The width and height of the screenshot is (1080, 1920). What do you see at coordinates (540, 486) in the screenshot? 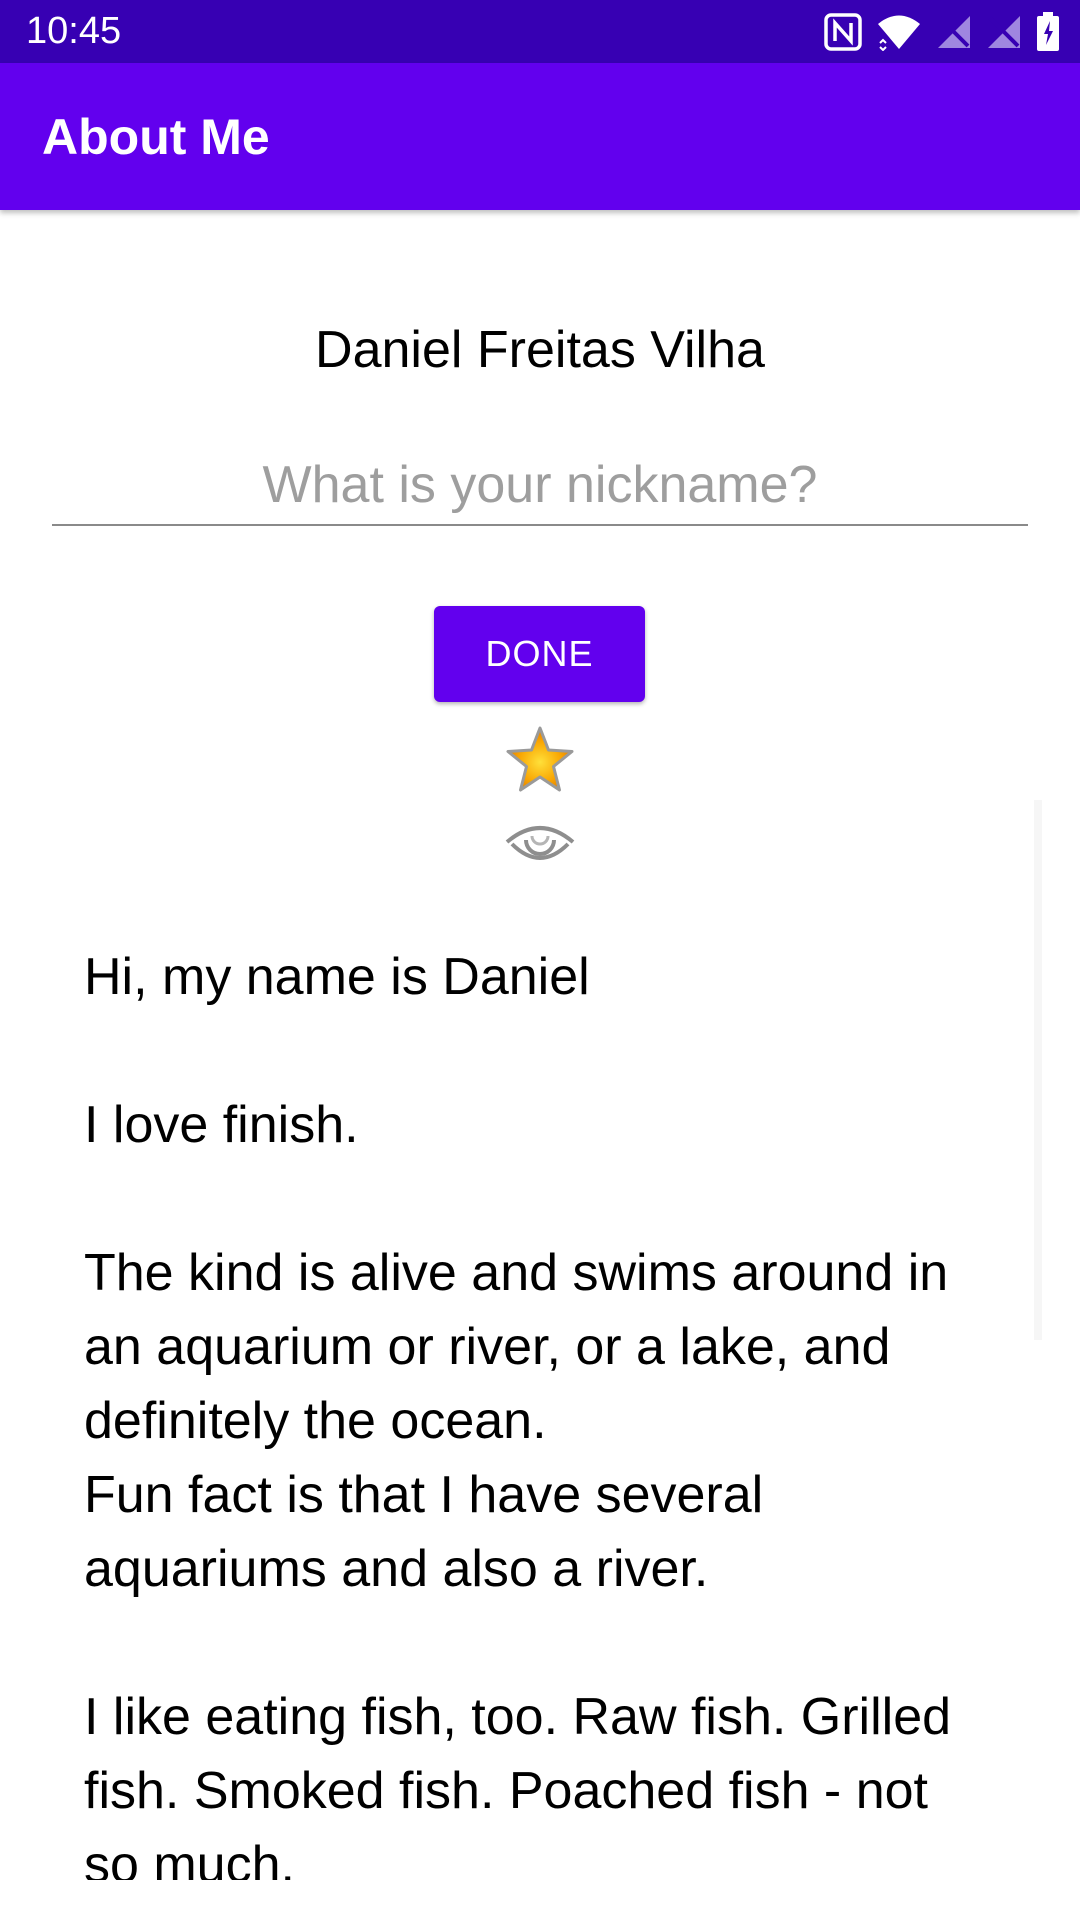
I see `nickname-input` at bounding box center [540, 486].